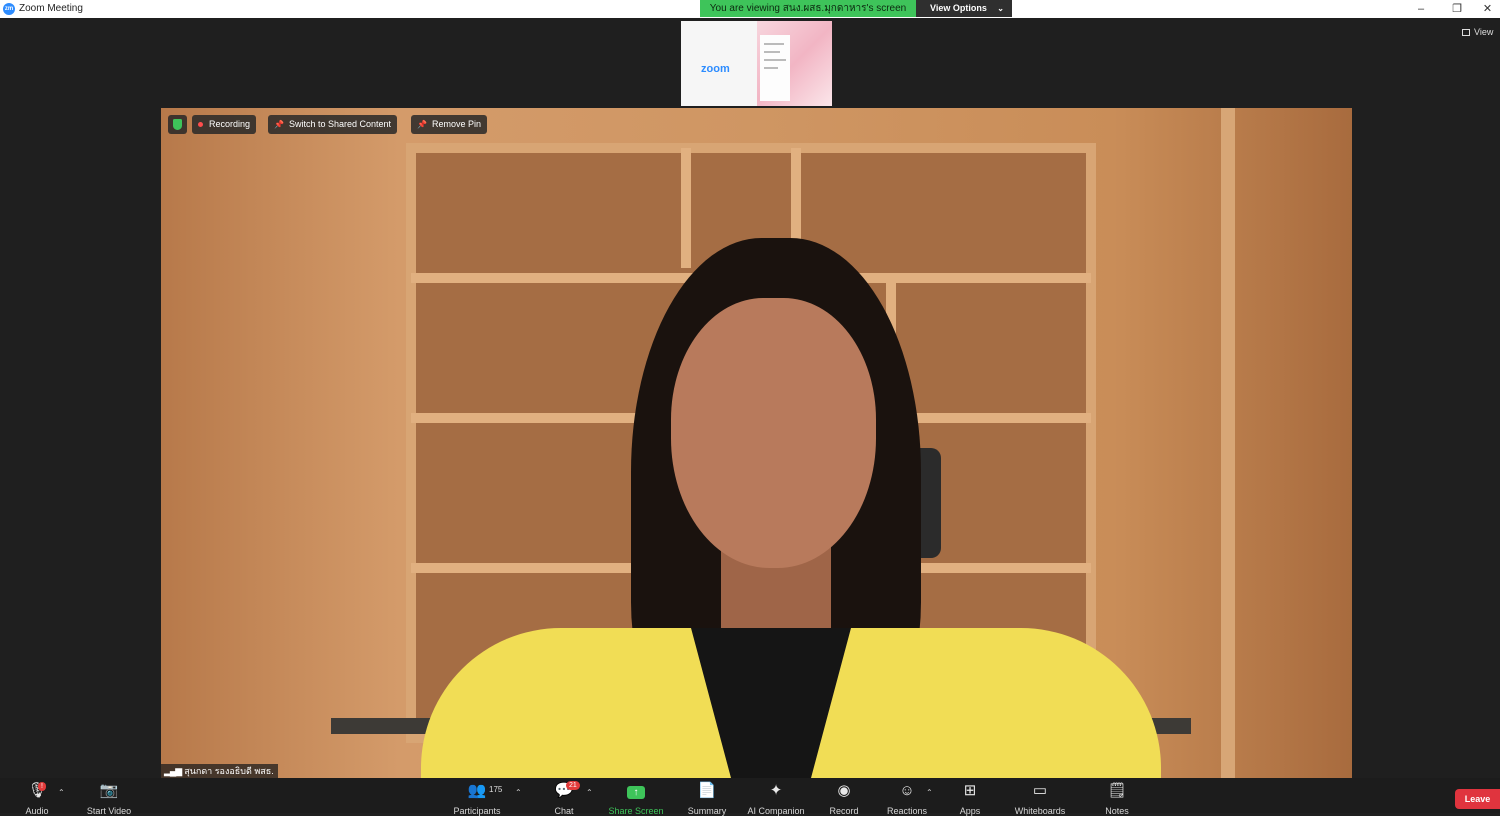 Image resolution: width=1500 pixels, height=816 pixels. Describe the element at coordinates (773, 433) in the screenshot. I see `participant-face` at that location.